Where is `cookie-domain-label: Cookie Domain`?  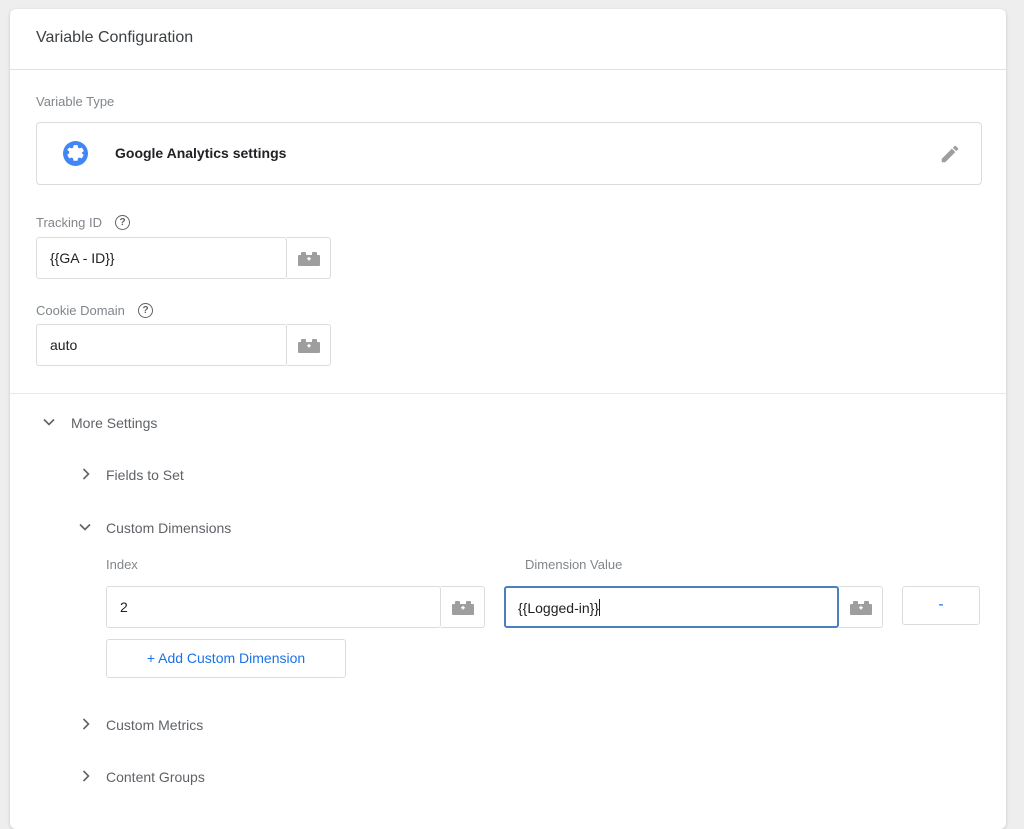
cookie-domain-label: Cookie Domain is located at coordinates (80, 310).